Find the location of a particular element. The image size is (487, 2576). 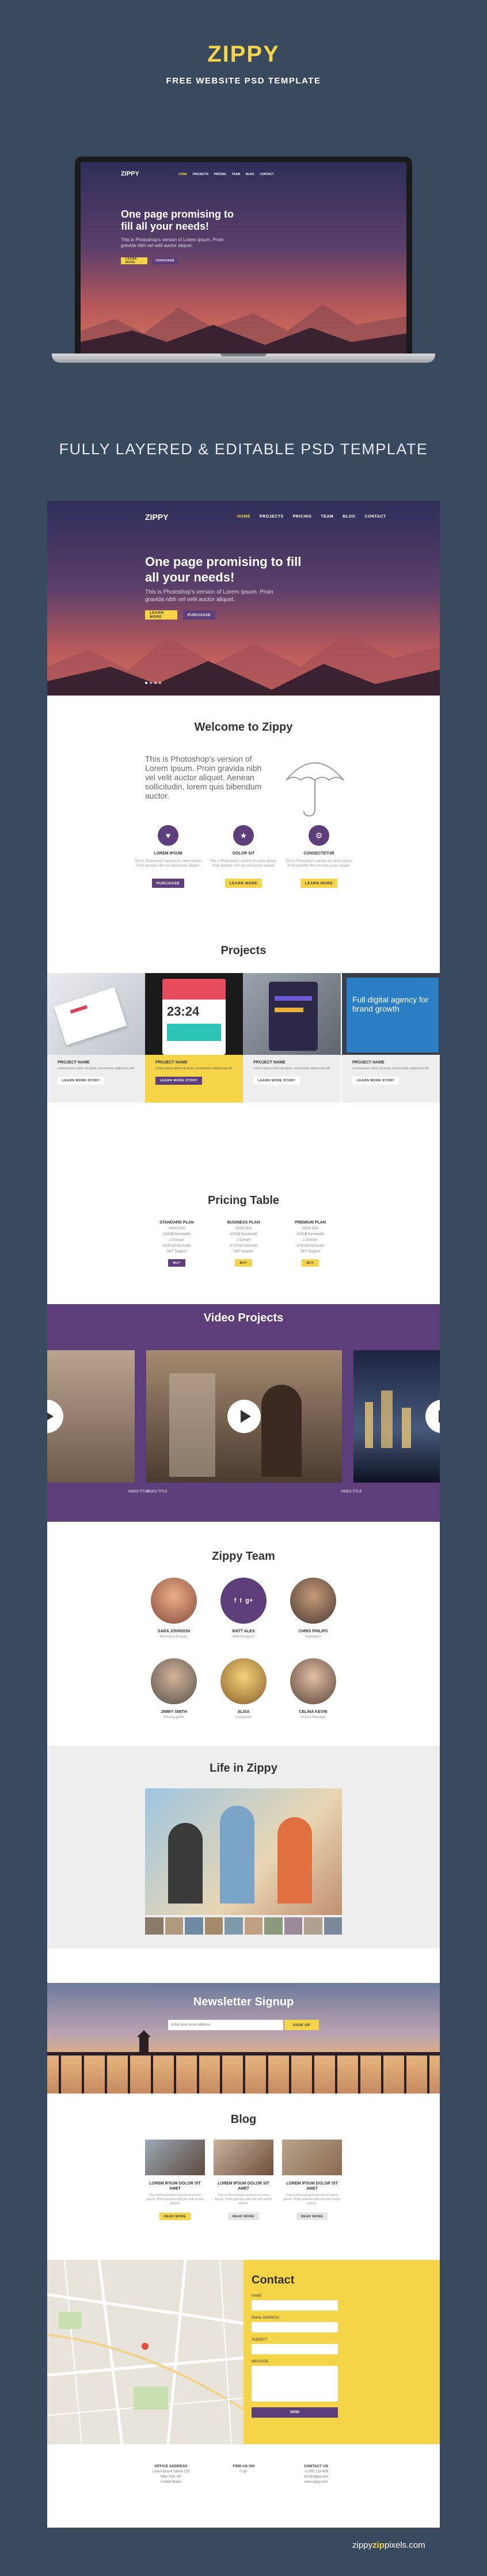

nav-item-team: TEAM is located at coordinates (327, 517).